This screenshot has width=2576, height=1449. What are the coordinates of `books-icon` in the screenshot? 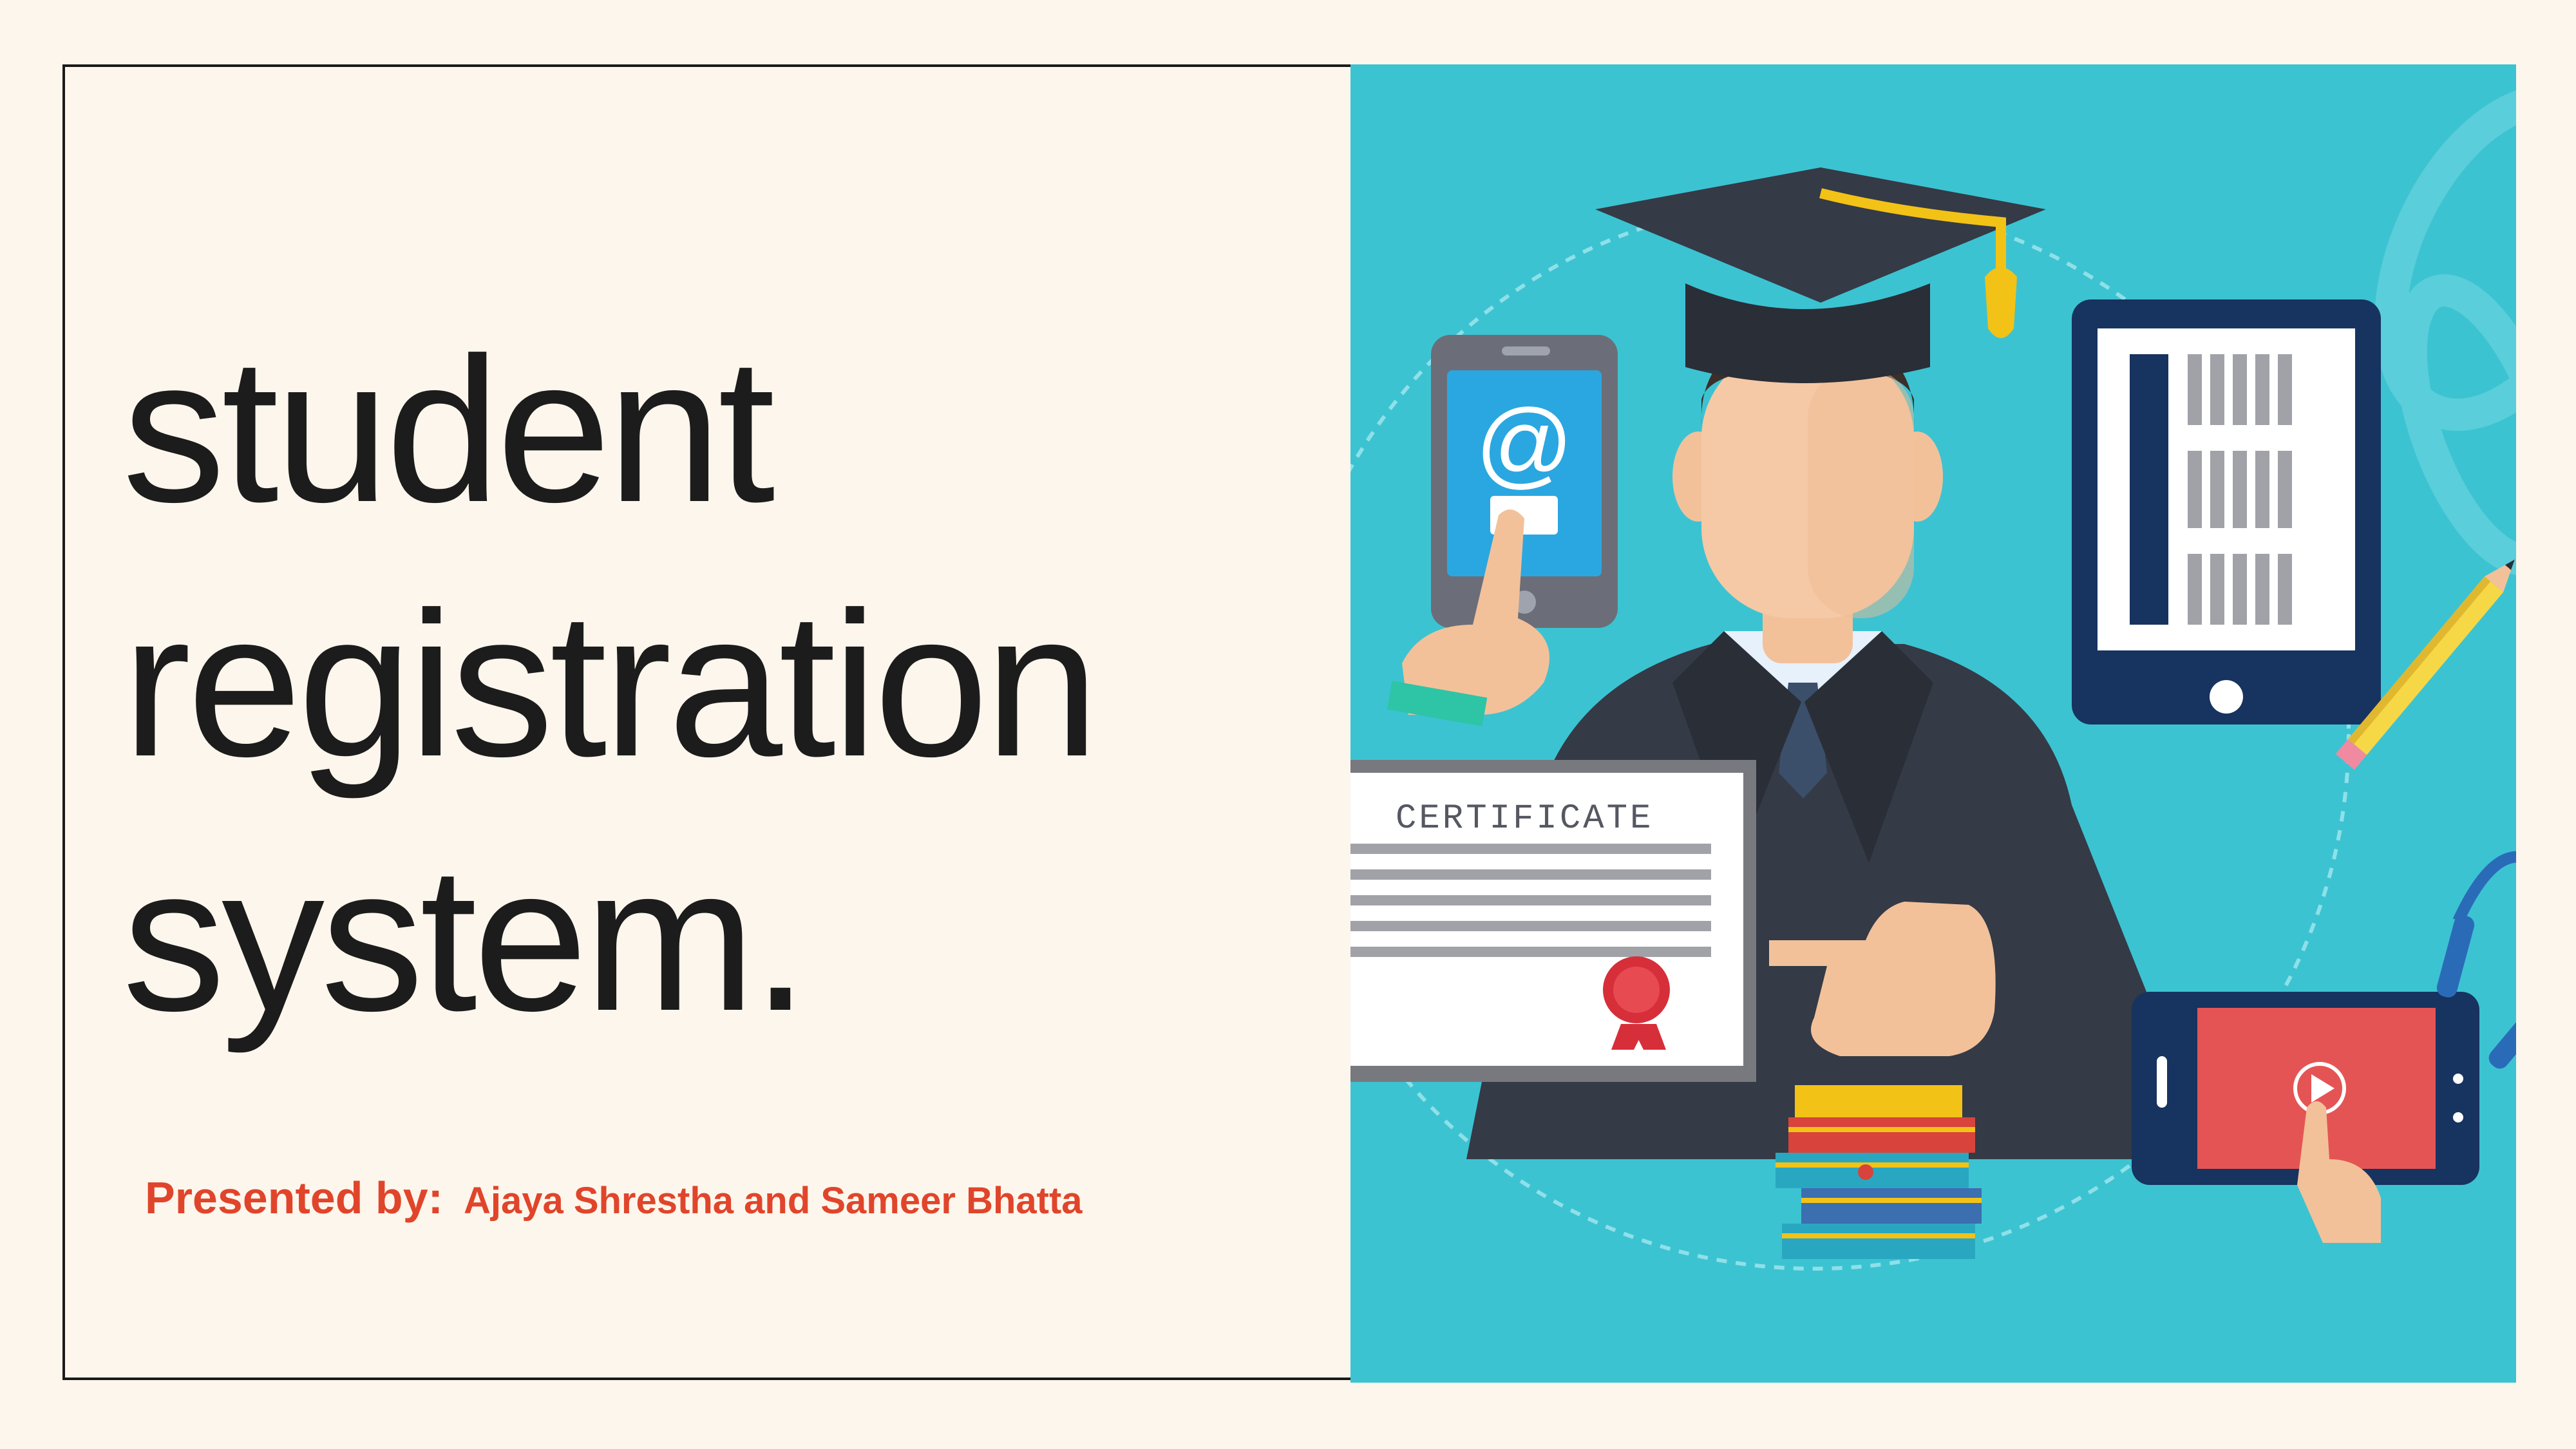 It's located at (1879, 1172).